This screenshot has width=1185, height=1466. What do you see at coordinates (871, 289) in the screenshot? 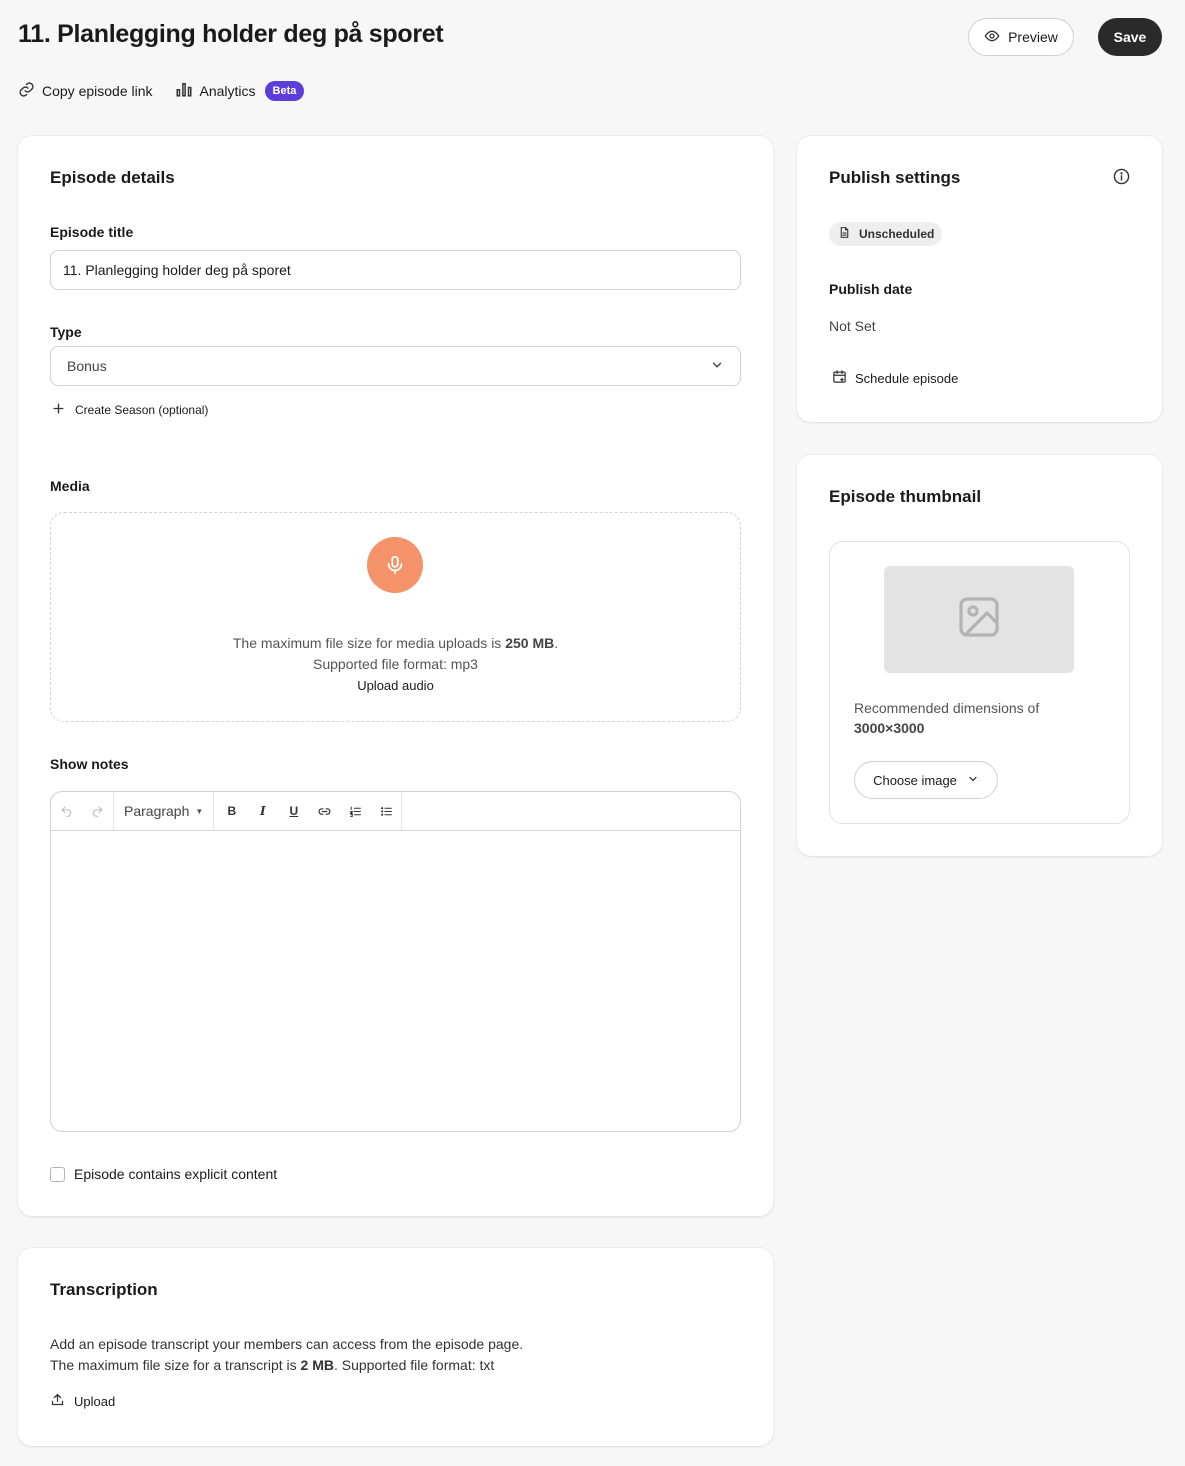
I see `publish-date-label: Publish date` at bounding box center [871, 289].